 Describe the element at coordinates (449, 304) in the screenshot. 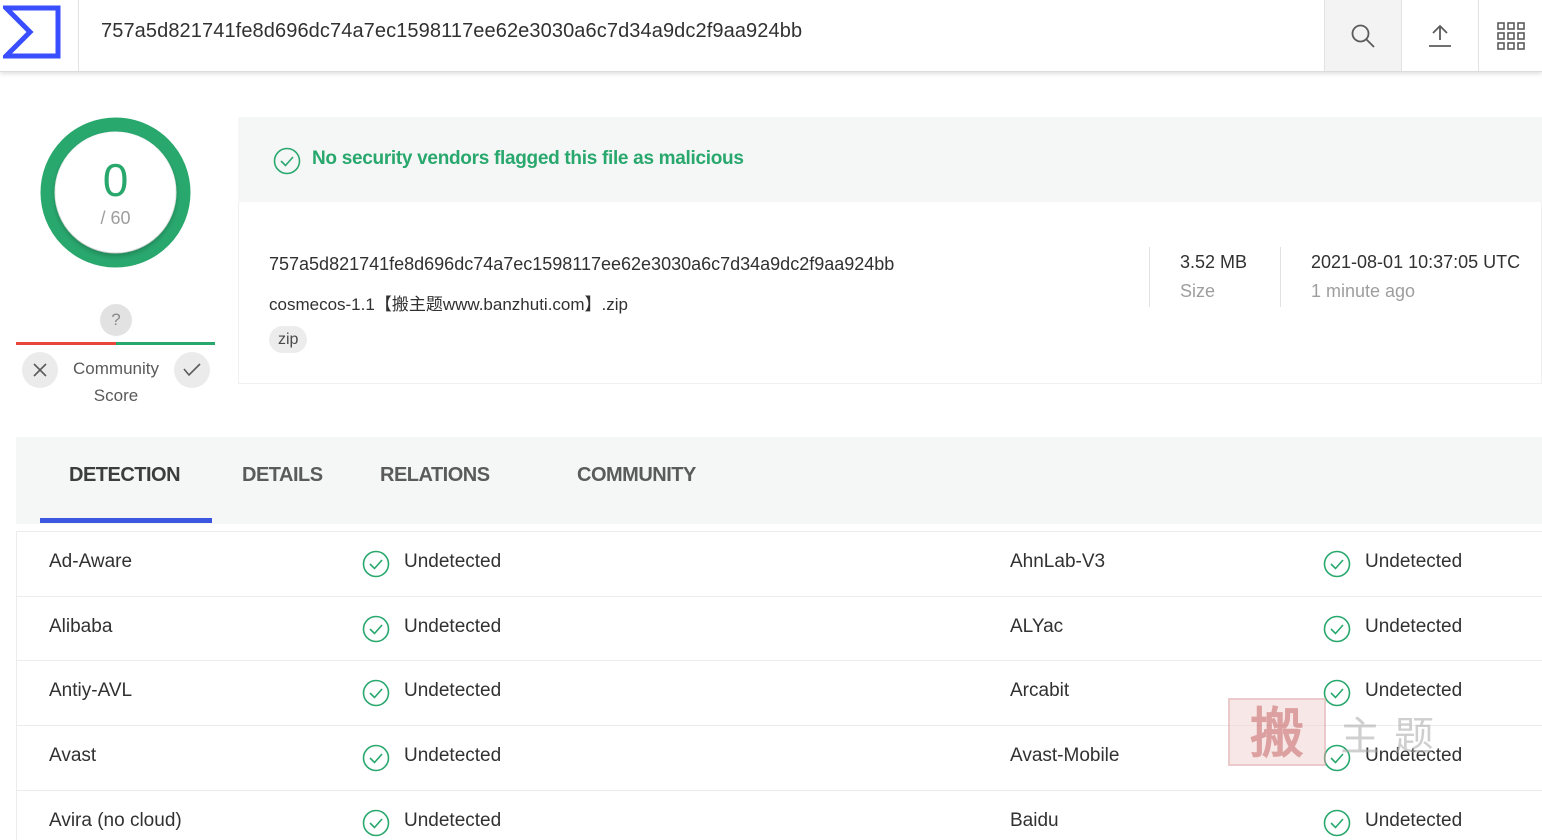

I see `file-name: cosmecos-1.1【搬主题www.banzhuti.com】.zip` at that location.